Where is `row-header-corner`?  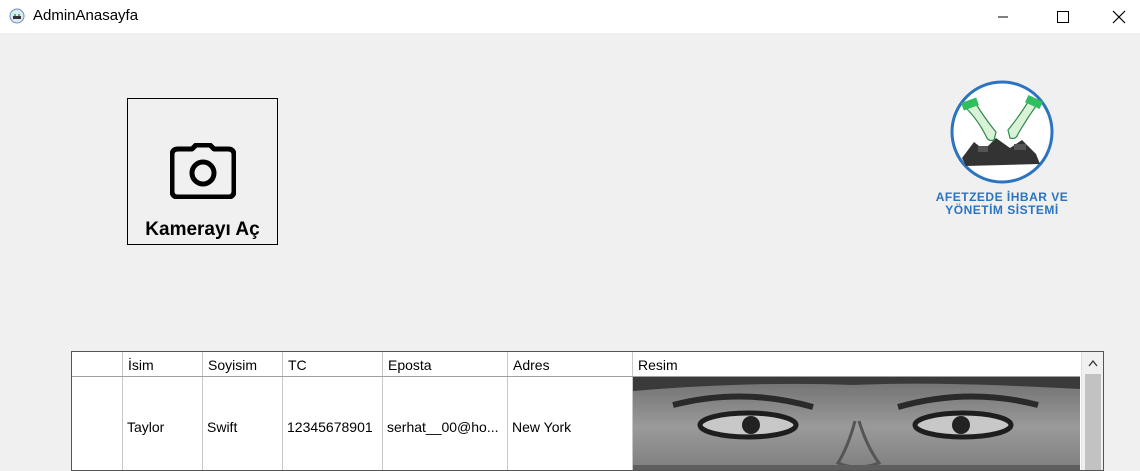
row-header-corner is located at coordinates (97, 364).